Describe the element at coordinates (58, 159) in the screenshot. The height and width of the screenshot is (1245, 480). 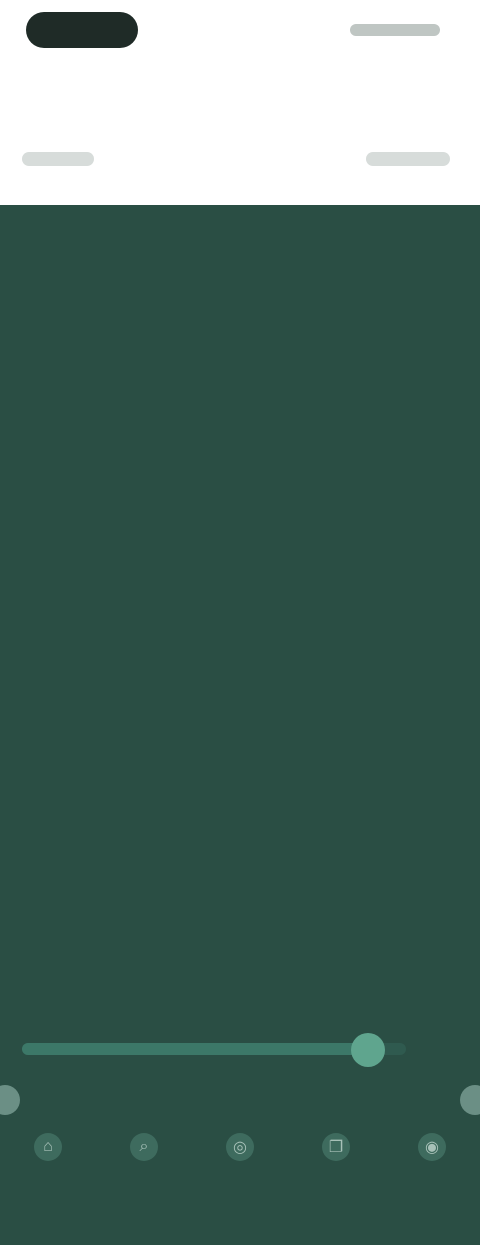
I see `header-left-nav` at that location.